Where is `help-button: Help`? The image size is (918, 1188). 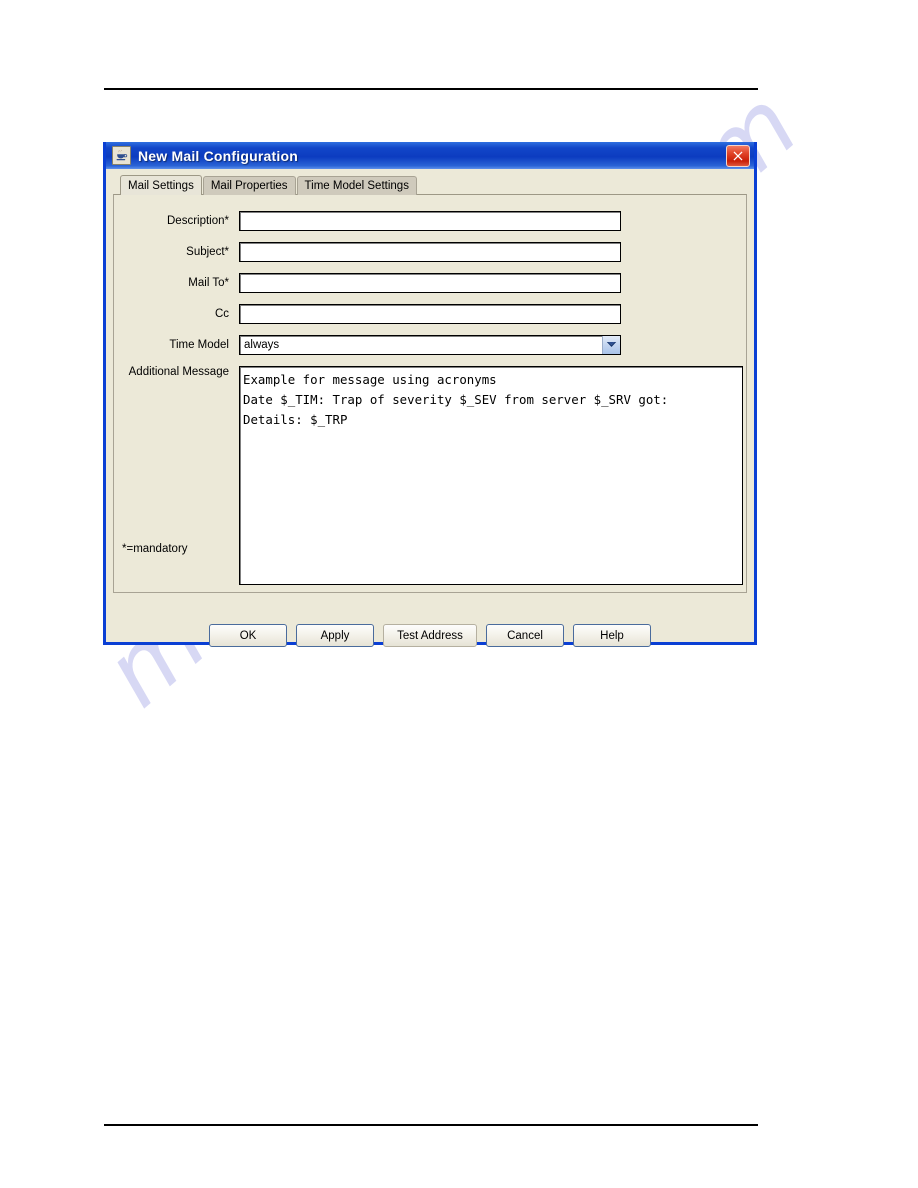 help-button: Help is located at coordinates (612, 635).